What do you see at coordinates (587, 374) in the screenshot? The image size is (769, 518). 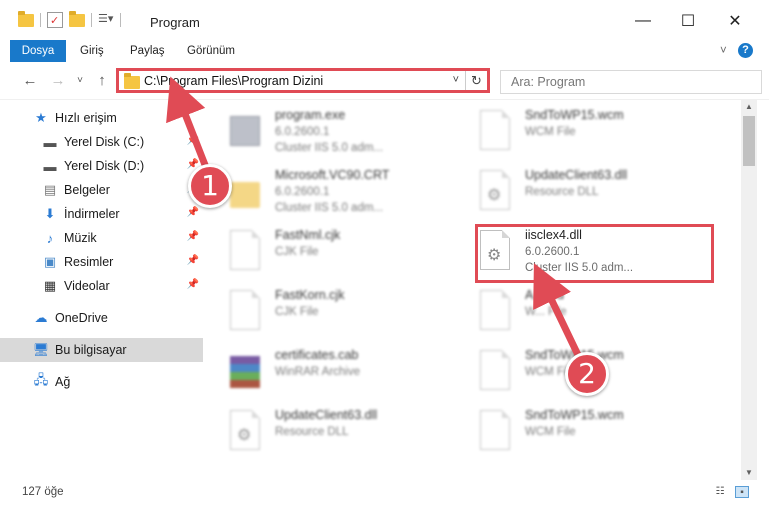 I see `step-badge-2: 2` at bounding box center [587, 374].